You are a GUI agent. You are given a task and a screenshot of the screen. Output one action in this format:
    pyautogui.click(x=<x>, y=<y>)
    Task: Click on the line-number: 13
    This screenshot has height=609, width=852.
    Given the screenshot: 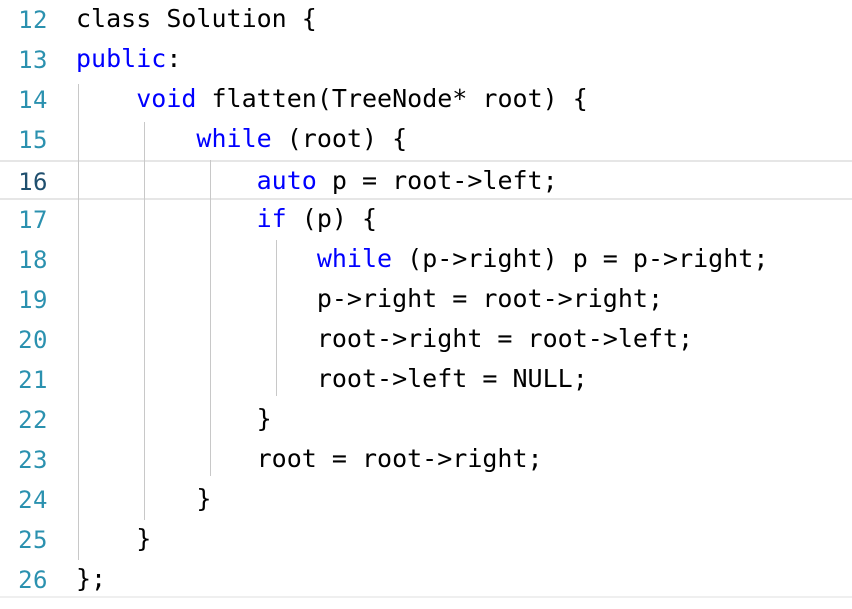 What is the action you would take?
    pyautogui.click(x=33, y=60)
    